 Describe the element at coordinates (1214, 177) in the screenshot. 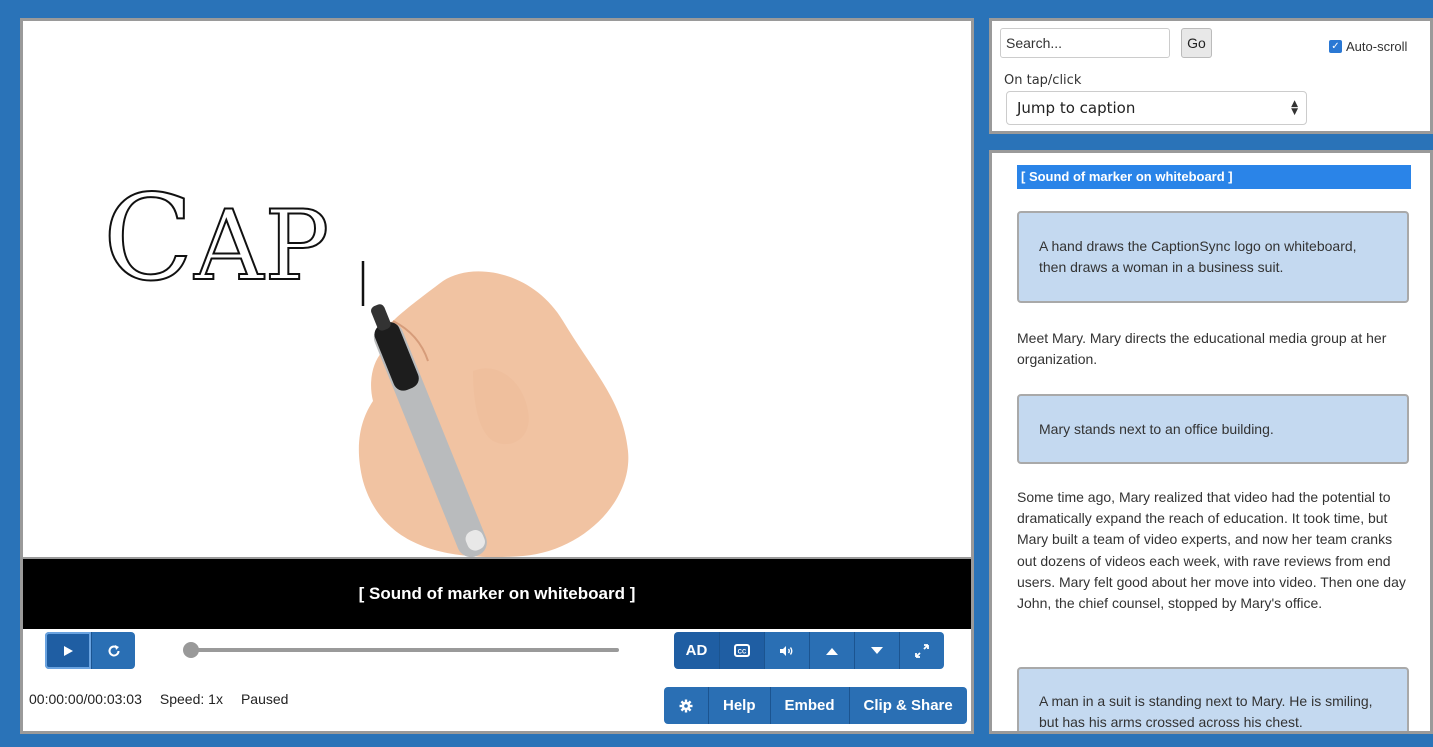

I see `transcript-current-caption: [ Sound of marker on whiteboard ]` at that location.